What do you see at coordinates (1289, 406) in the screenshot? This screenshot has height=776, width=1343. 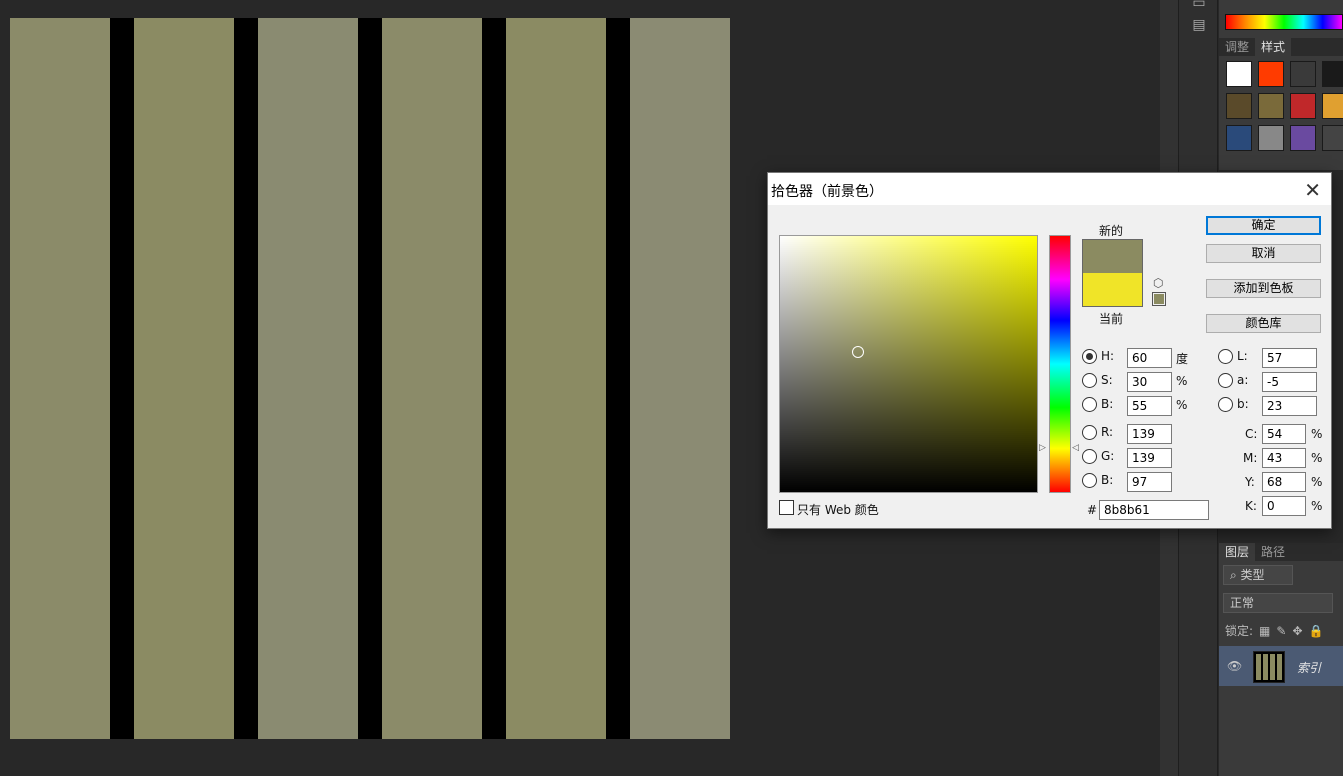 I see `lab-b-field: 23` at bounding box center [1289, 406].